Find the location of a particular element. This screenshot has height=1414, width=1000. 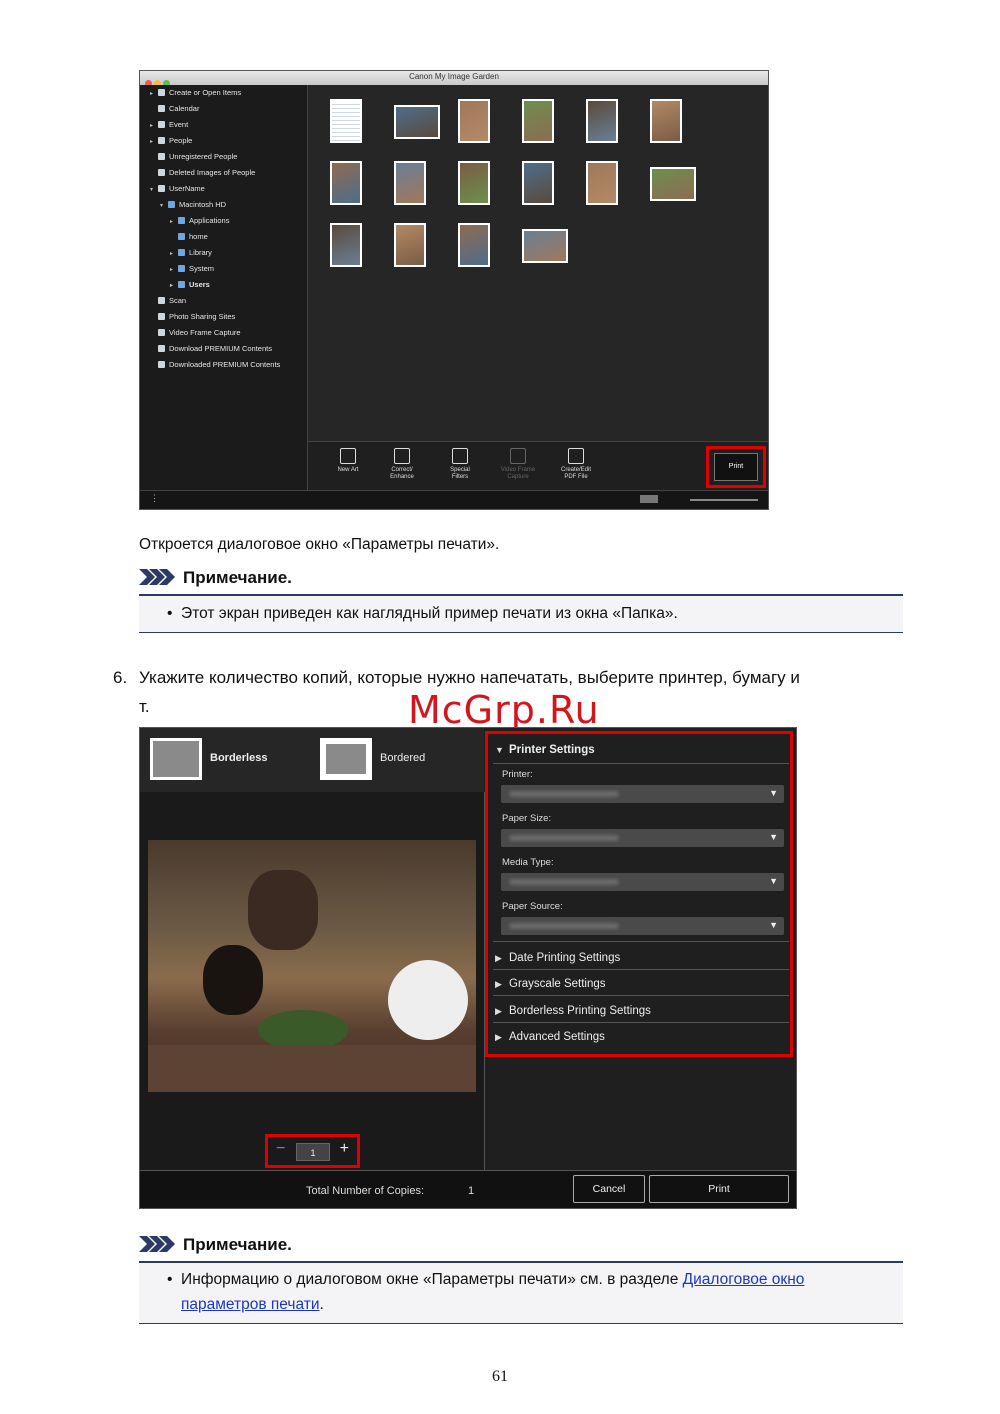

sidebar-item: Unregistered People is located at coordinates (193, 156).